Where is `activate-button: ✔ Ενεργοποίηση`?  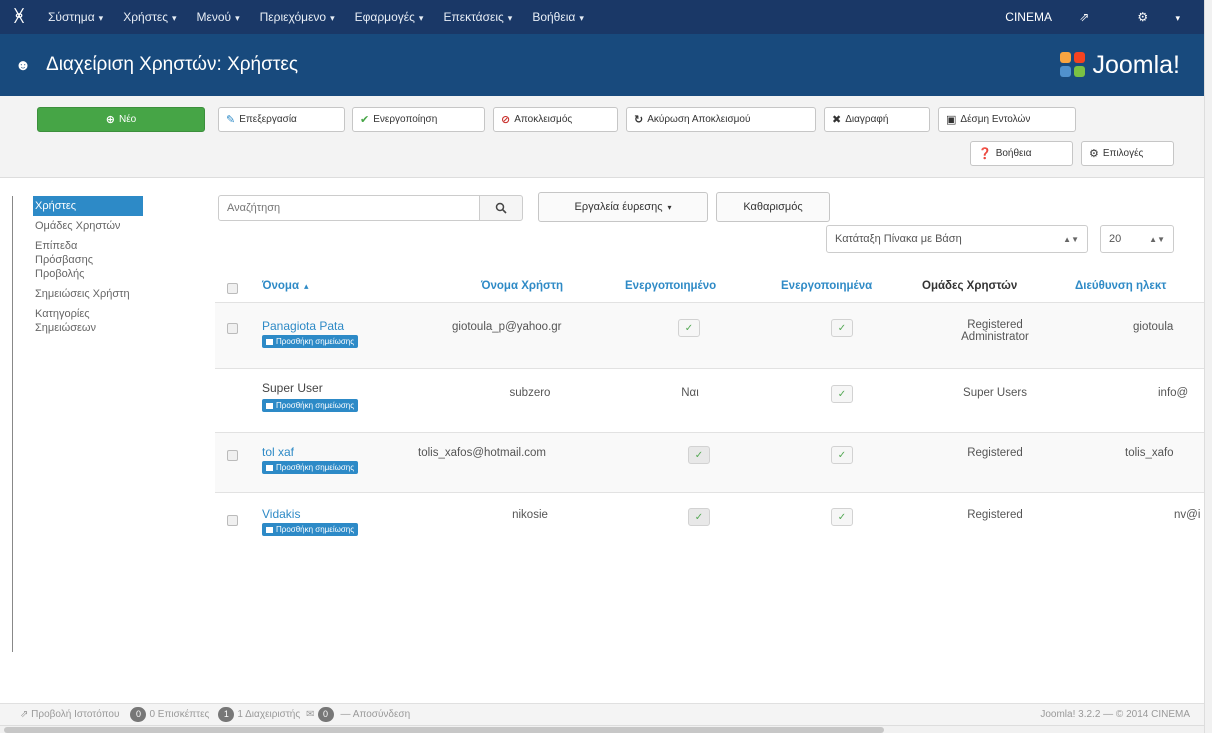
activate-button: ✔ Ενεργοποίηση is located at coordinates (418, 119).